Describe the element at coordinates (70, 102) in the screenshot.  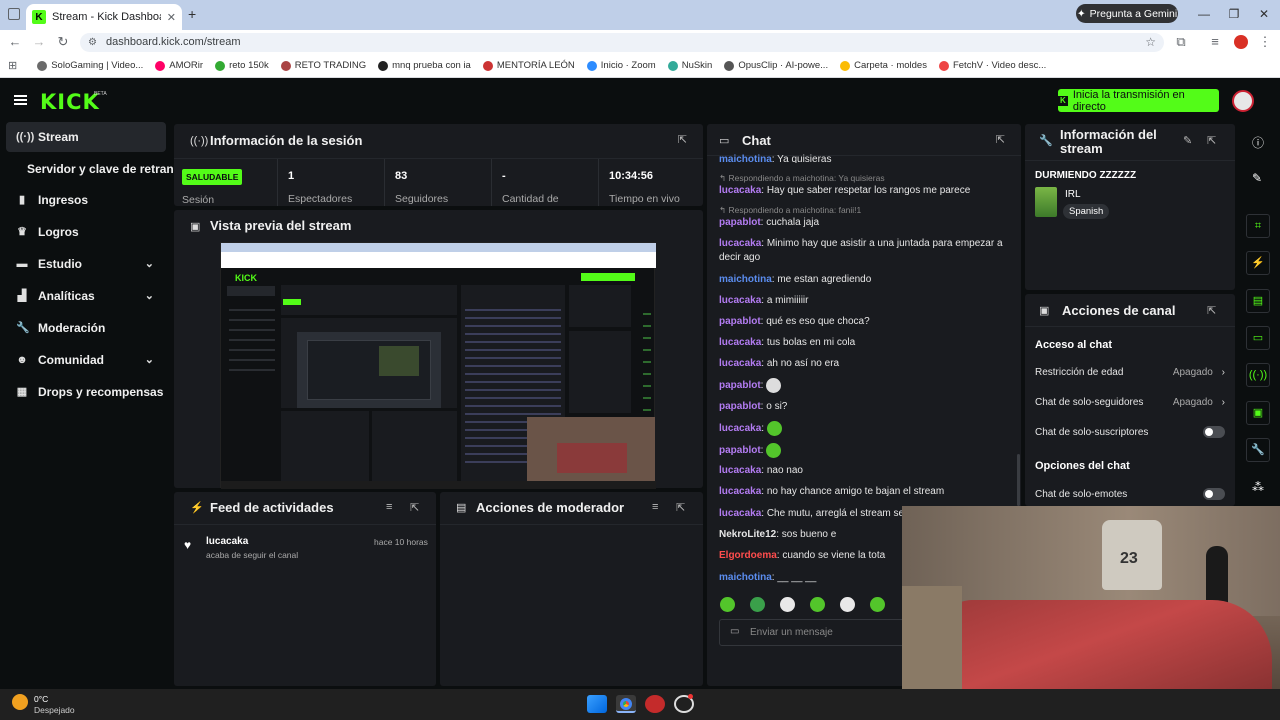
I see `kick-logo: KICK` at that location.